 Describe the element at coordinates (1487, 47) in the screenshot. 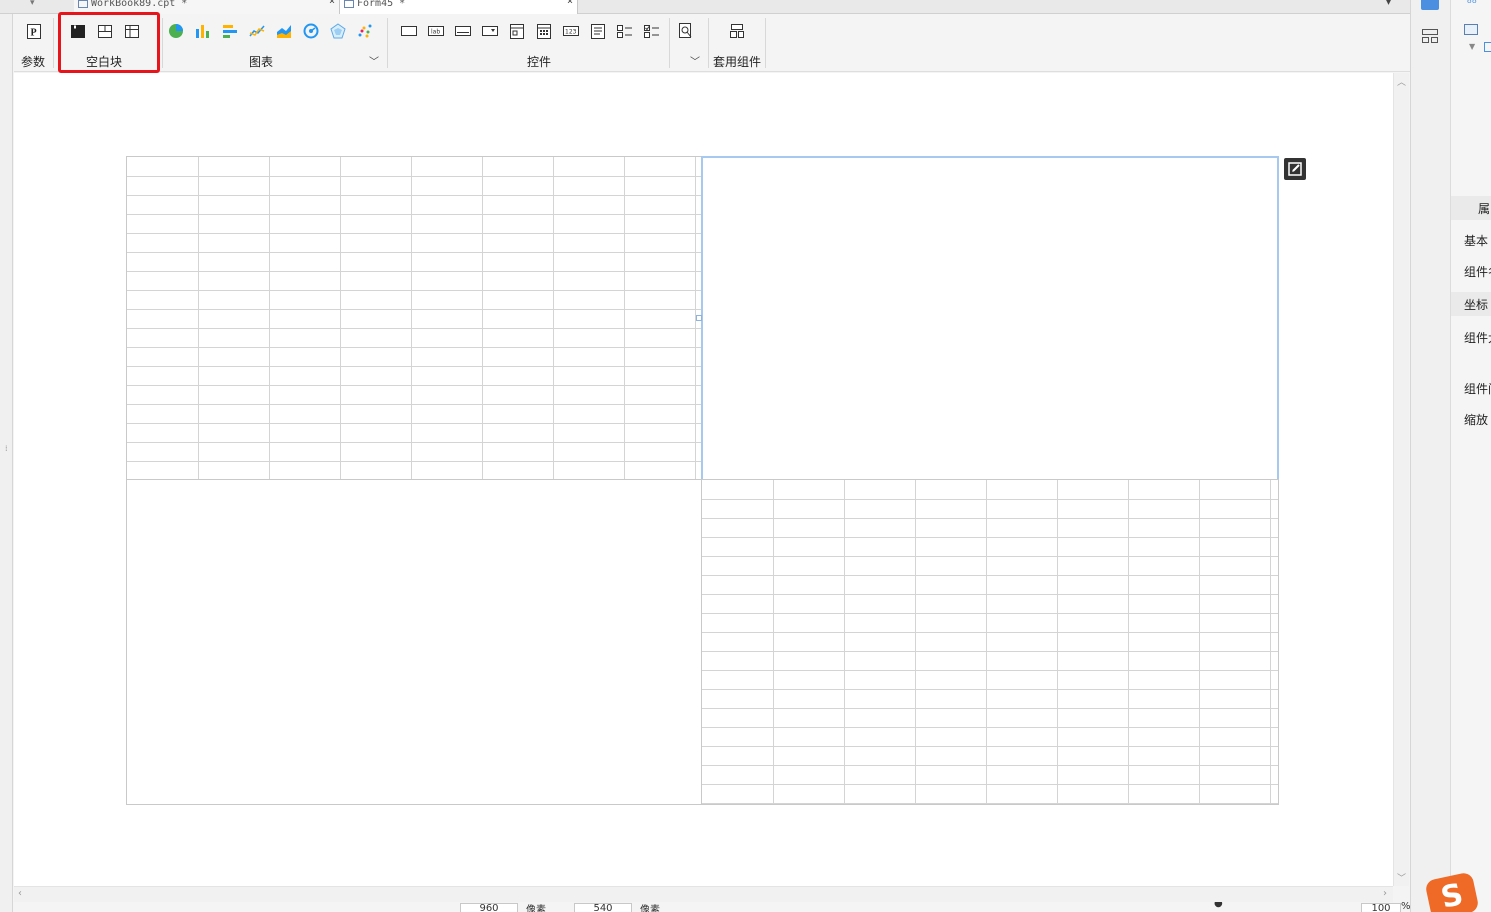

I see `tree-node-icon` at that location.